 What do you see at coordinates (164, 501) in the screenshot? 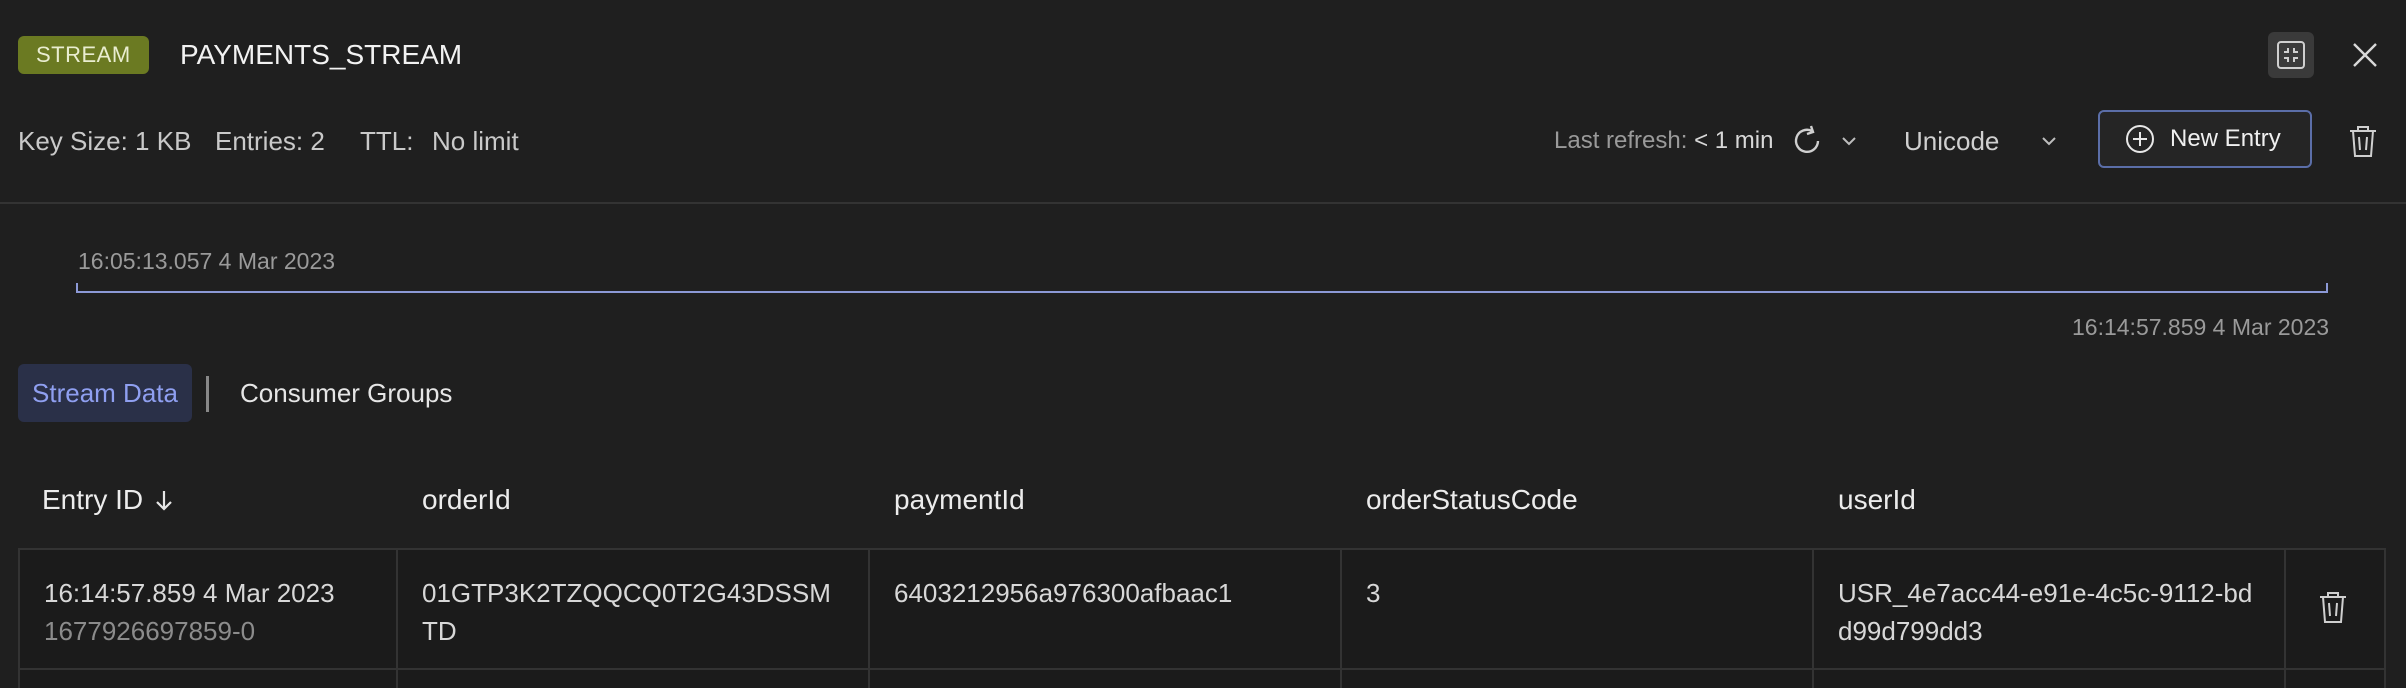
I see `arrow-down-icon` at bounding box center [164, 501].